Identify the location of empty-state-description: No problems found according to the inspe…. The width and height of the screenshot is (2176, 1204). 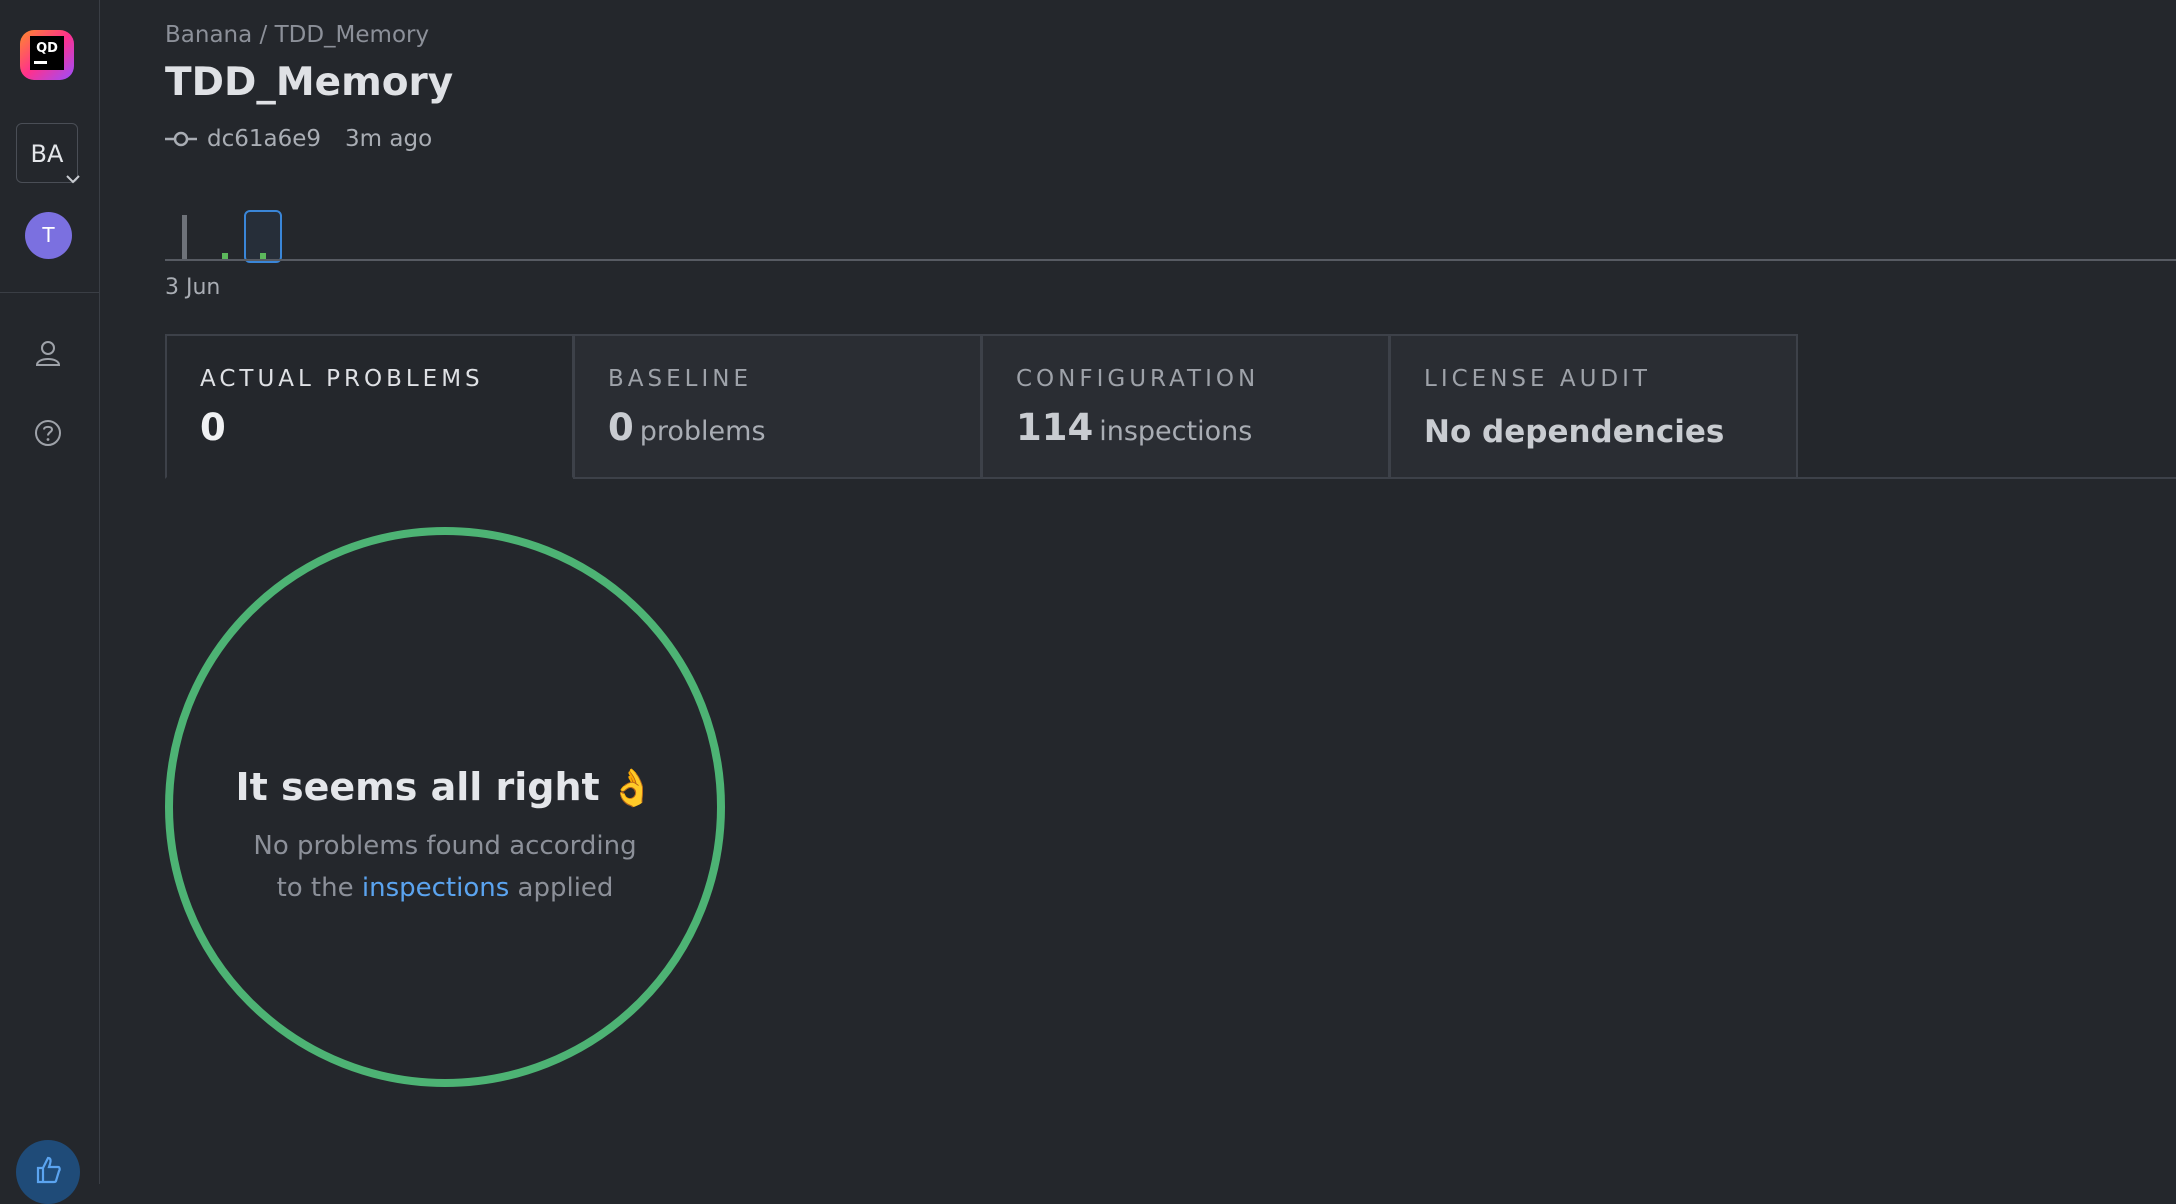
(445, 867).